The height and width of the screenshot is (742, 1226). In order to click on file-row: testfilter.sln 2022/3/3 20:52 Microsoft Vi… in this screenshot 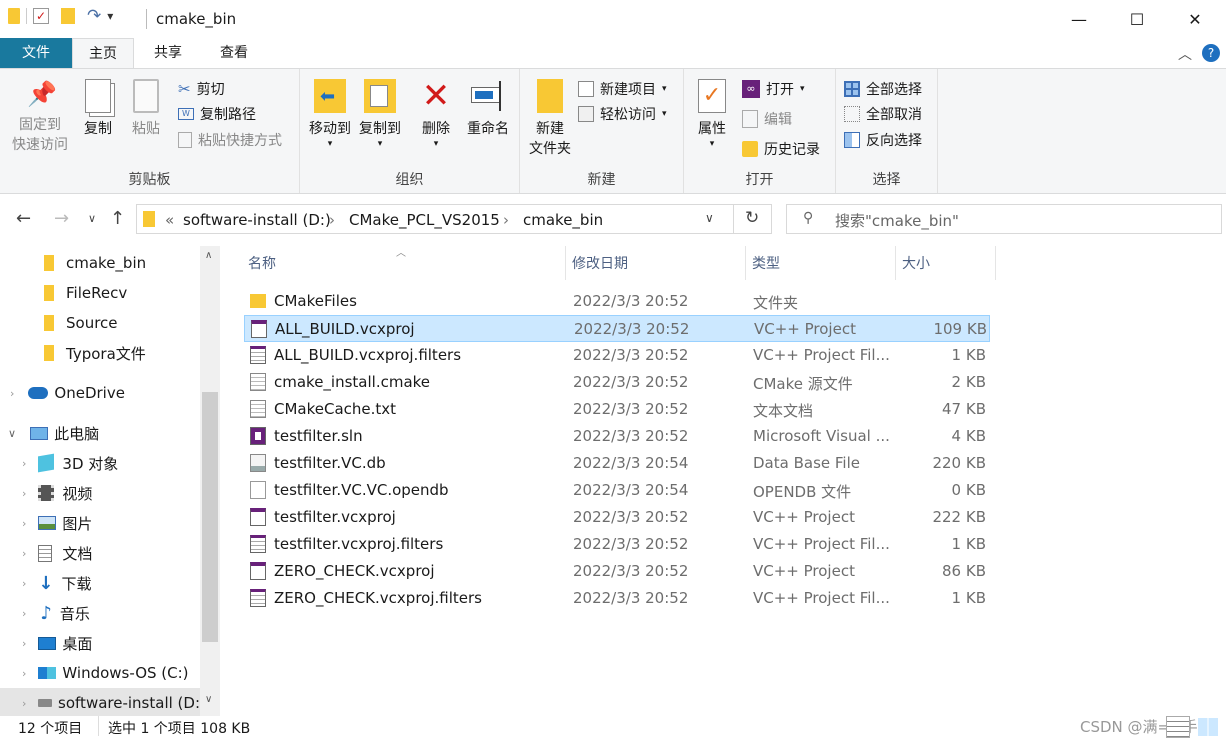, I will do `click(617, 436)`.